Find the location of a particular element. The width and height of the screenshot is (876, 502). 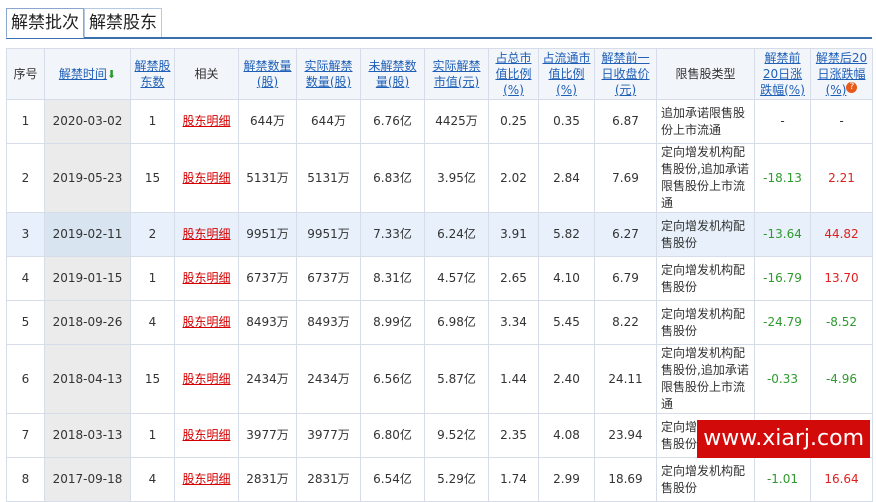

header-date-label: 解禁时间 is located at coordinates (83, 74).